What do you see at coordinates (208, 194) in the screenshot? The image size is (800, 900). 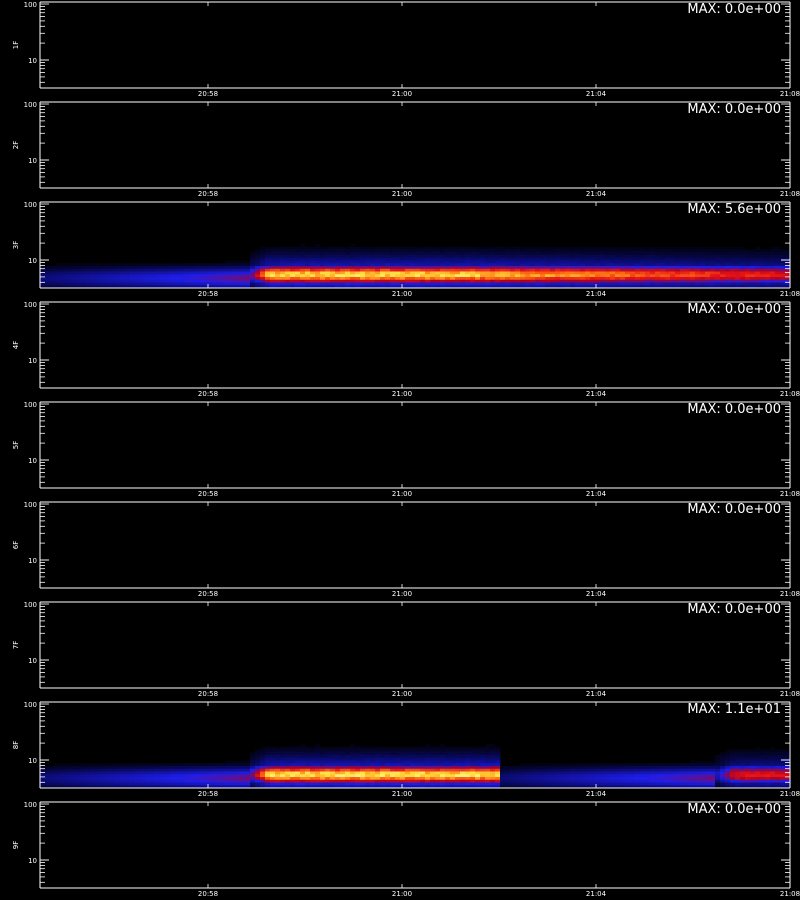 I see `x-tick-label: 20:58` at bounding box center [208, 194].